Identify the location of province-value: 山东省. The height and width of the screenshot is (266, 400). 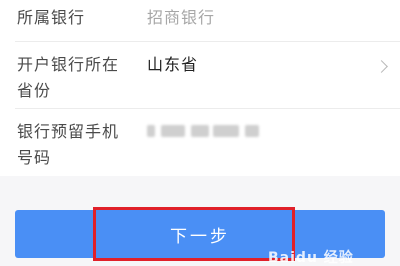
(173, 64).